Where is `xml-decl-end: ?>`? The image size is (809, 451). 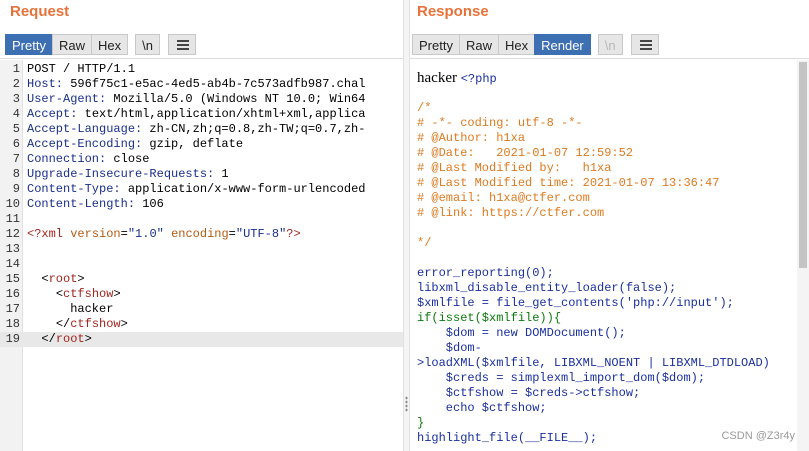 xml-decl-end: ?> is located at coordinates (293, 234).